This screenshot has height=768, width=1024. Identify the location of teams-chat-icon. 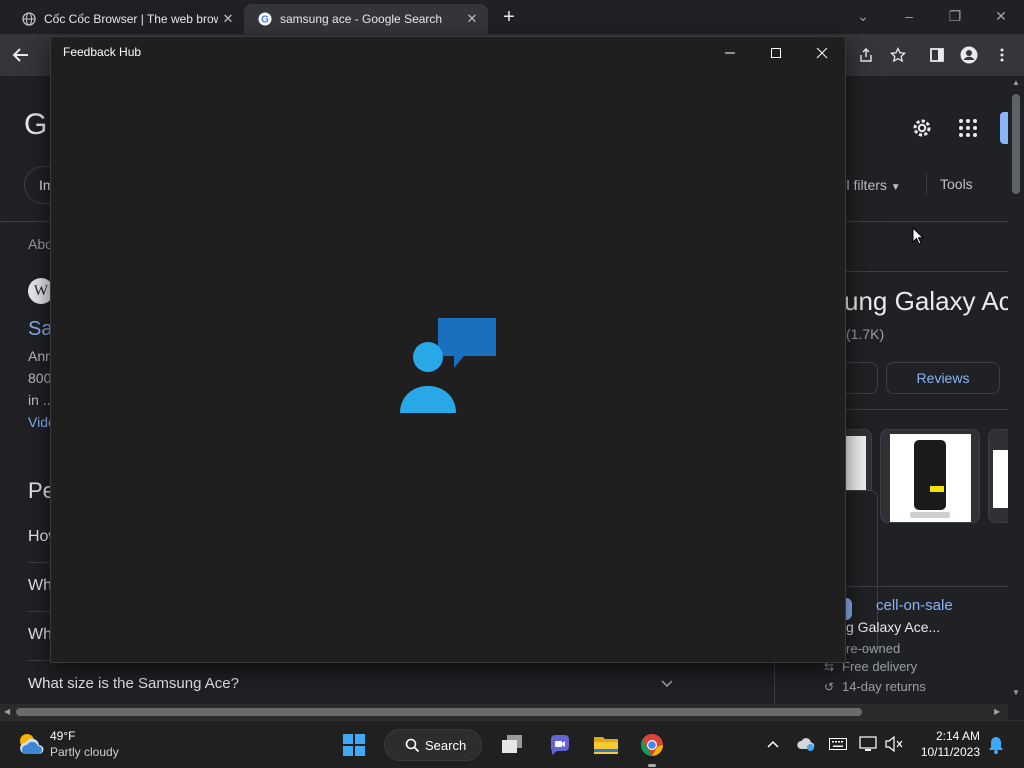
(560, 745).